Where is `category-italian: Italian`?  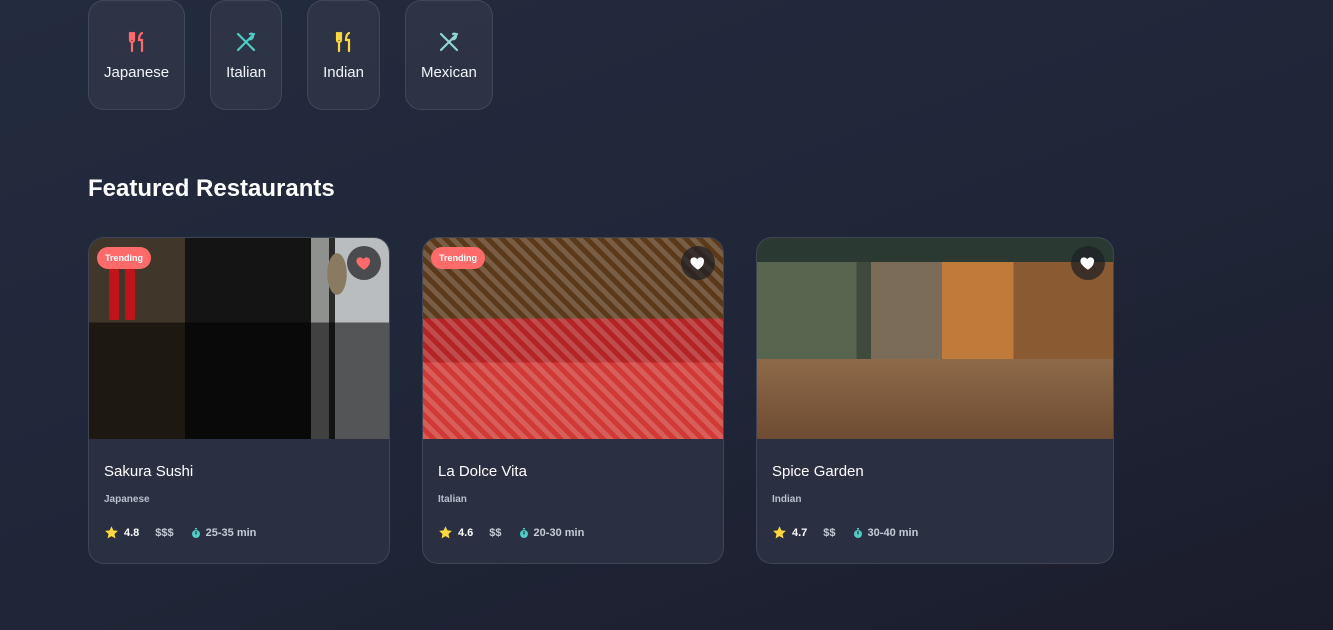
category-italian: Italian is located at coordinates (246, 55).